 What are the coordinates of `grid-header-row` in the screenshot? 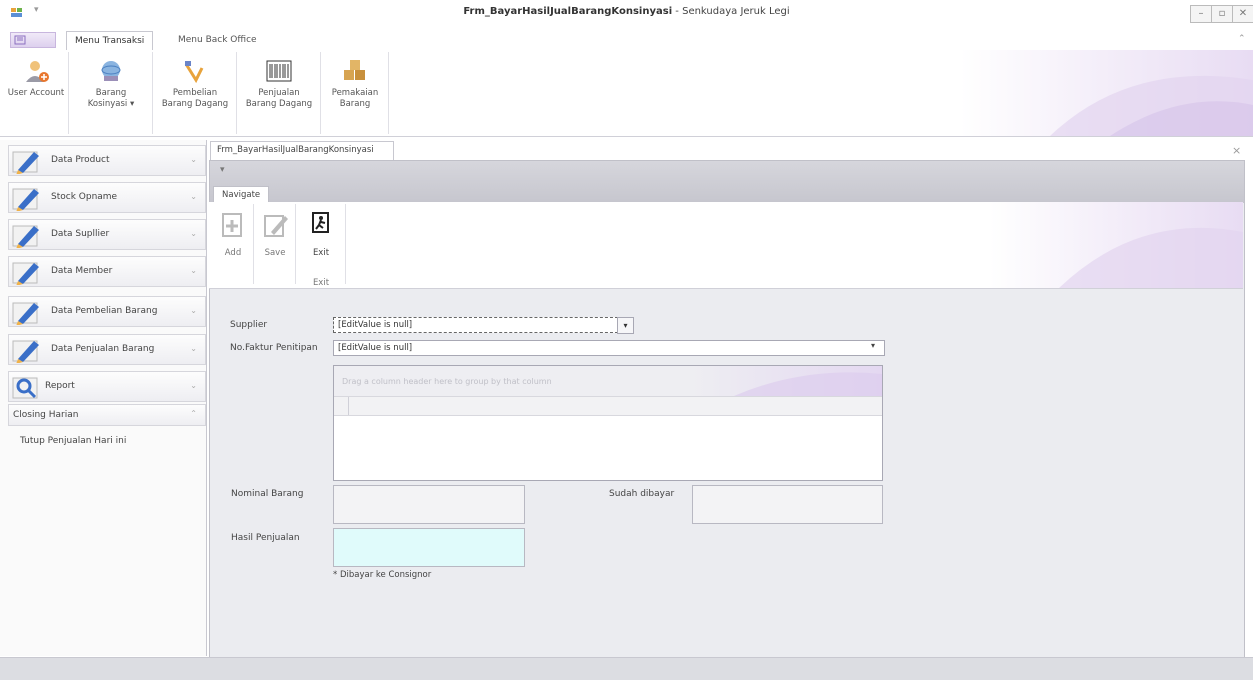 It's located at (608, 406).